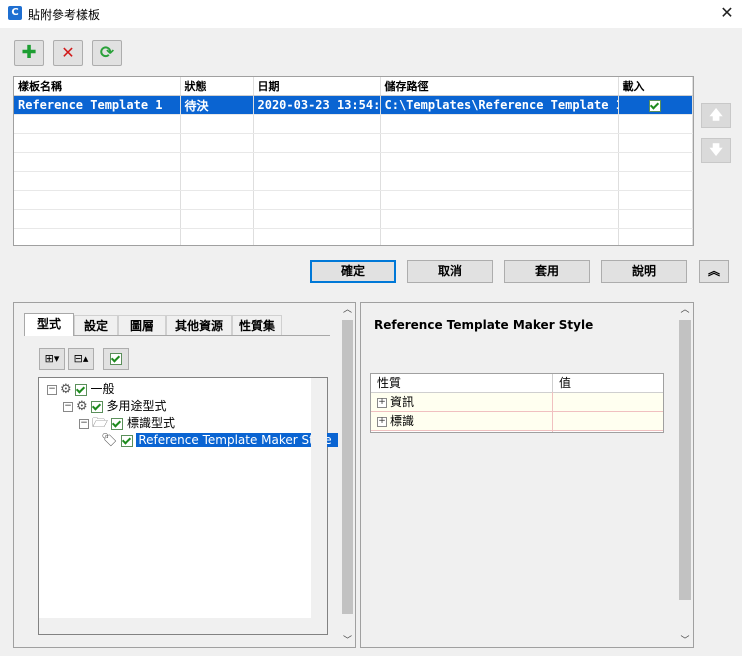 The height and width of the screenshot is (656, 742). I want to click on cell-date: 2020-03-23 13:54:15, so click(317, 105).